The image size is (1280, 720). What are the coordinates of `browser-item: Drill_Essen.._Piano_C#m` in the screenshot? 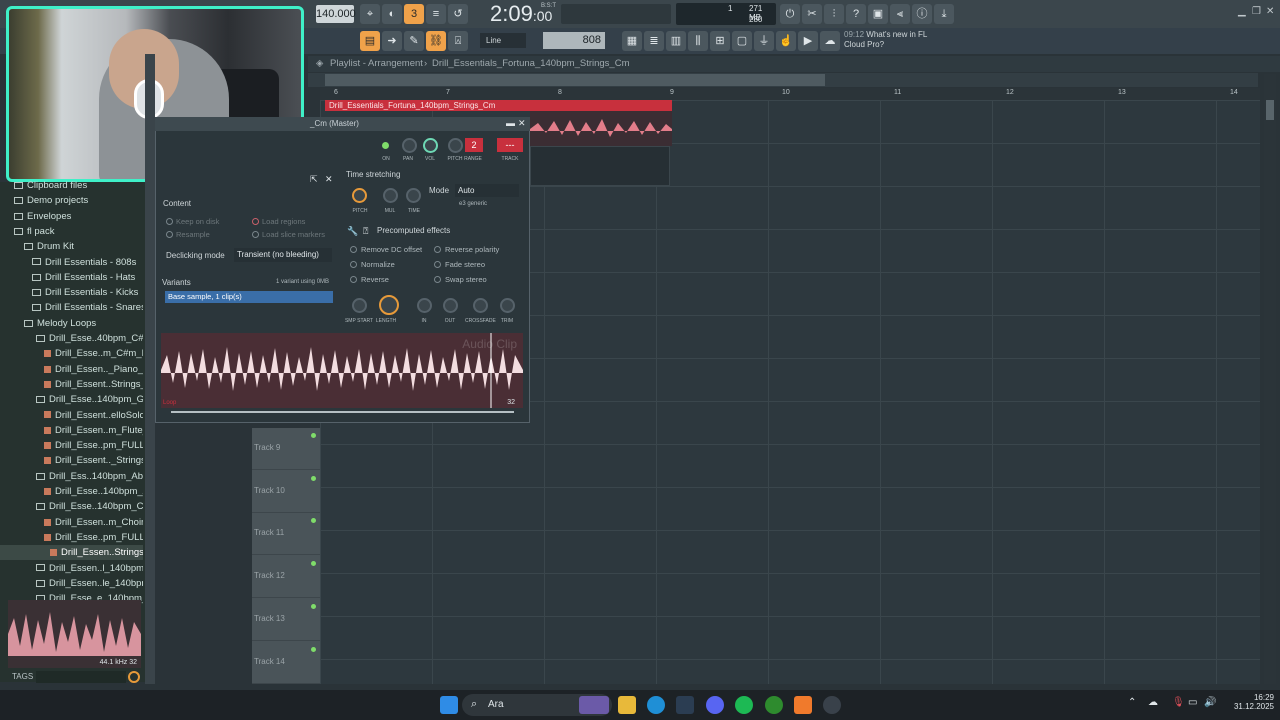 It's located at (71, 369).